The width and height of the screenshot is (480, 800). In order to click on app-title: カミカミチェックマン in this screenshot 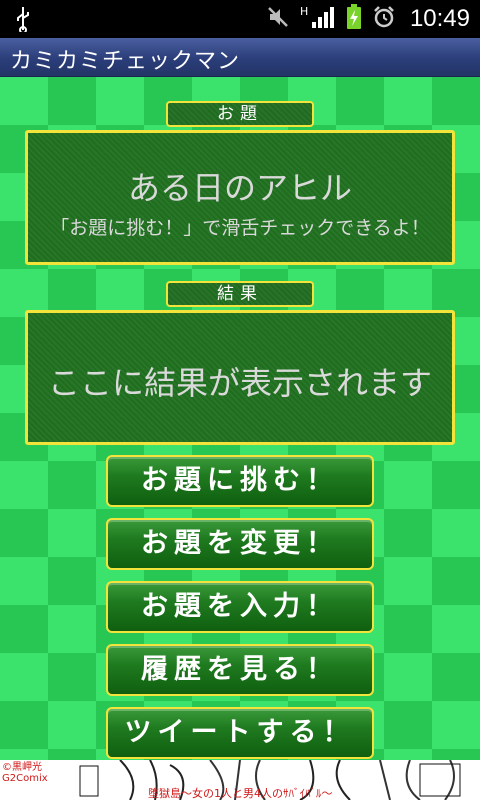, I will do `click(125, 61)`.